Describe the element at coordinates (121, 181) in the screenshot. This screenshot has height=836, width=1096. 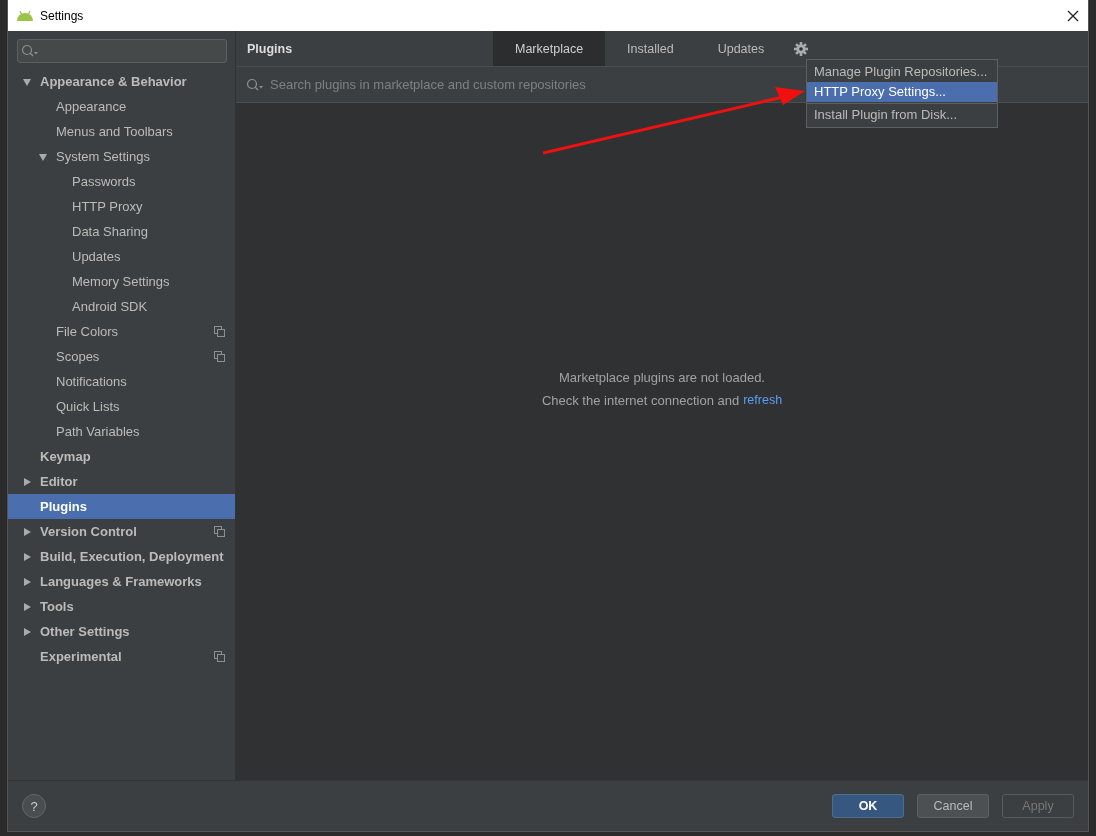
I see `tree-item: Passwords` at that location.